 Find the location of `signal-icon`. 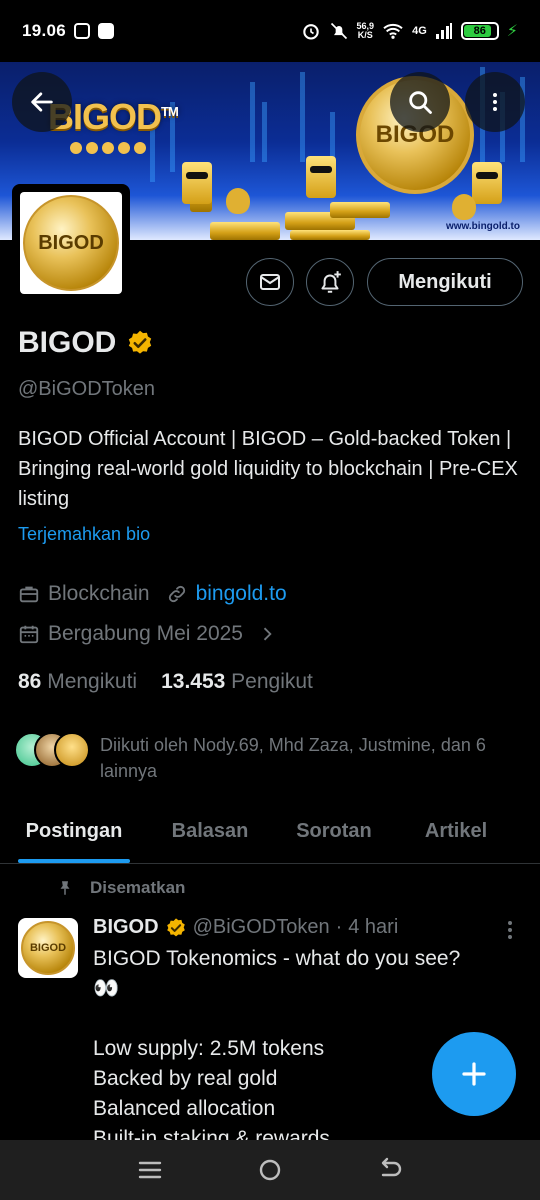

signal-icon is located at coordinates (443, 31).